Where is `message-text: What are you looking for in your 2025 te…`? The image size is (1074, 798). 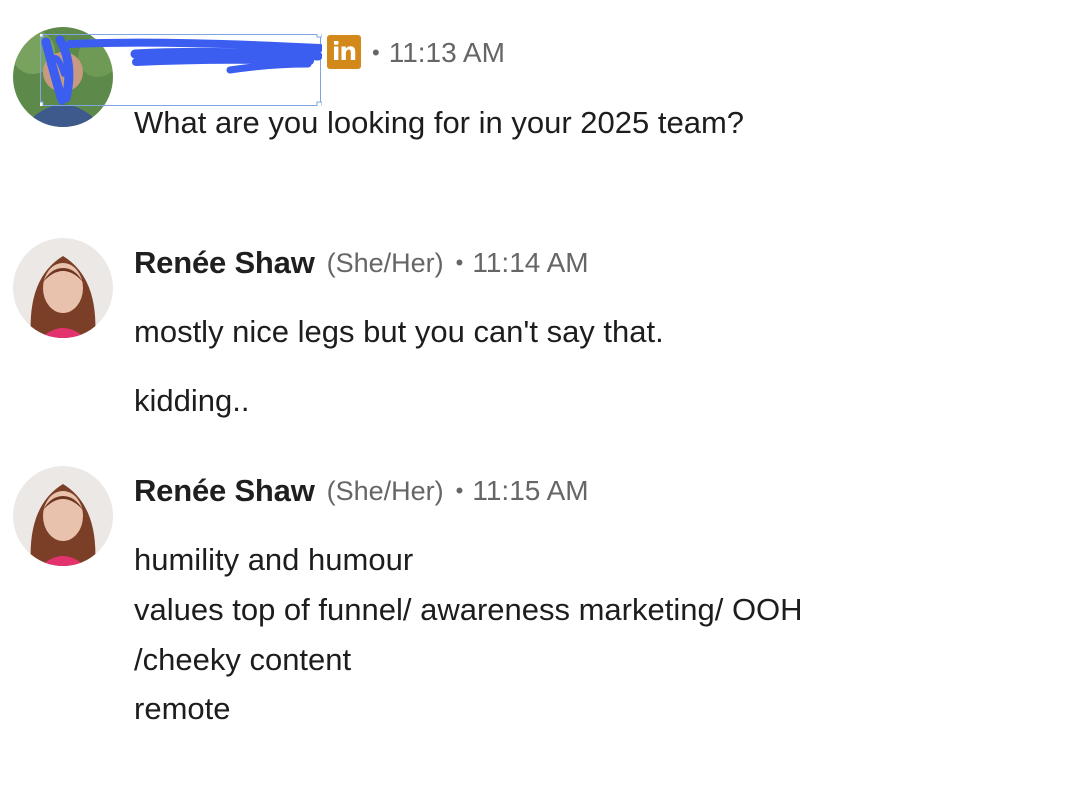
message-text: What are you looking for in your 2025 te… is located at coordinates (439, 122).